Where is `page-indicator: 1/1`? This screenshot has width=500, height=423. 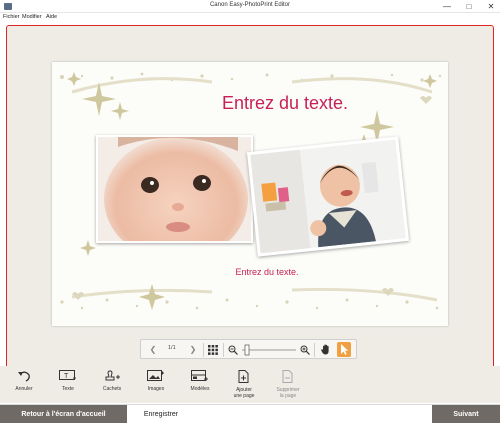 page-indicator: 1/1 is located at coordinates (172, 348).